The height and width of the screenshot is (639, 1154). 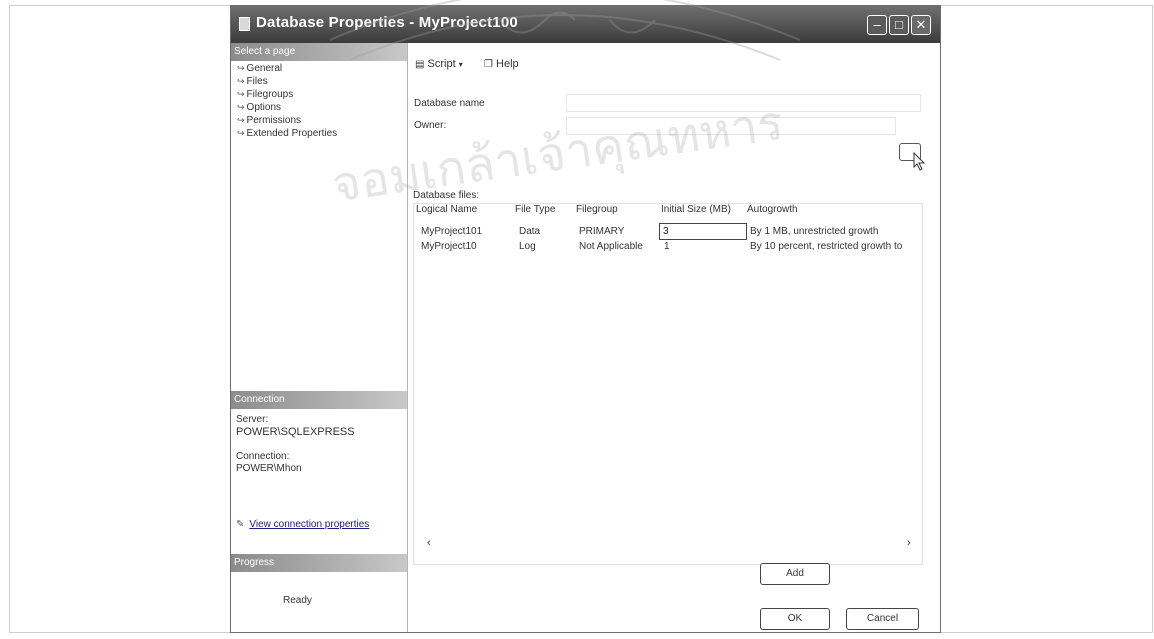 What do you see at coordinates (795, 574) in the screenshot?
I see `add-button: Add` at bounding box center [795, 574].